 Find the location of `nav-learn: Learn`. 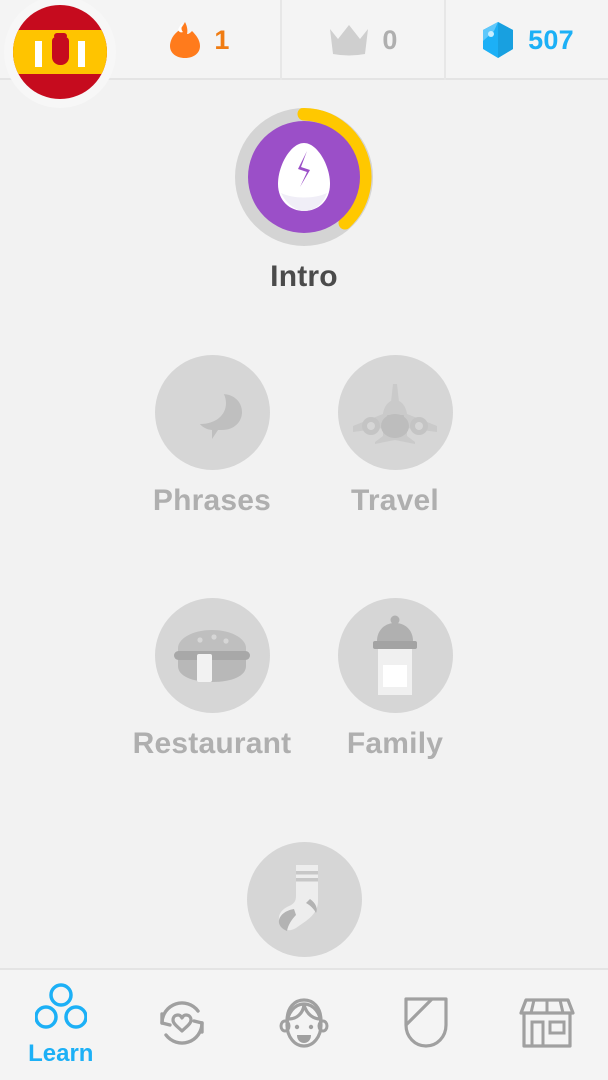

nav-learn: Learn is located at coordinates (61, 1024).